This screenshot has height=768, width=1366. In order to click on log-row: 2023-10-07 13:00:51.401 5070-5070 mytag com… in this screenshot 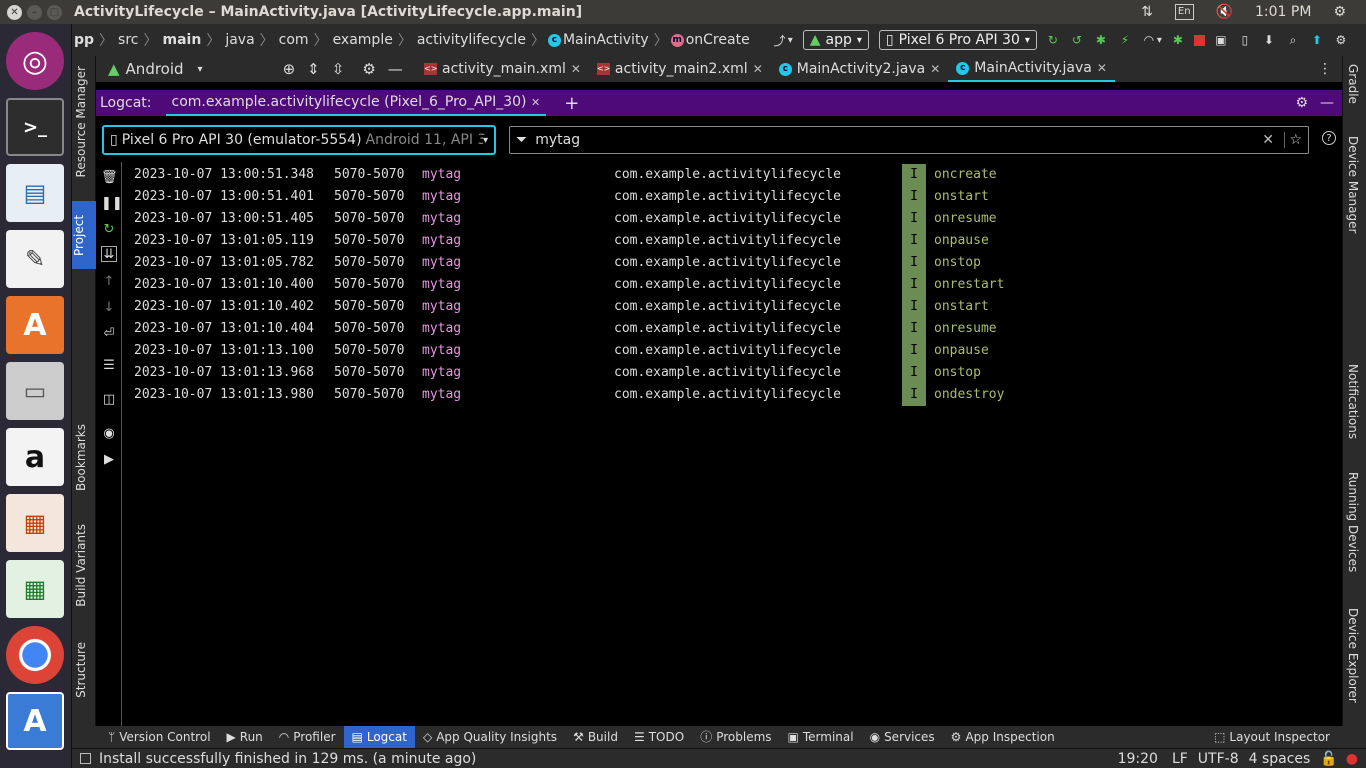, I will do `click(623, 197)`.